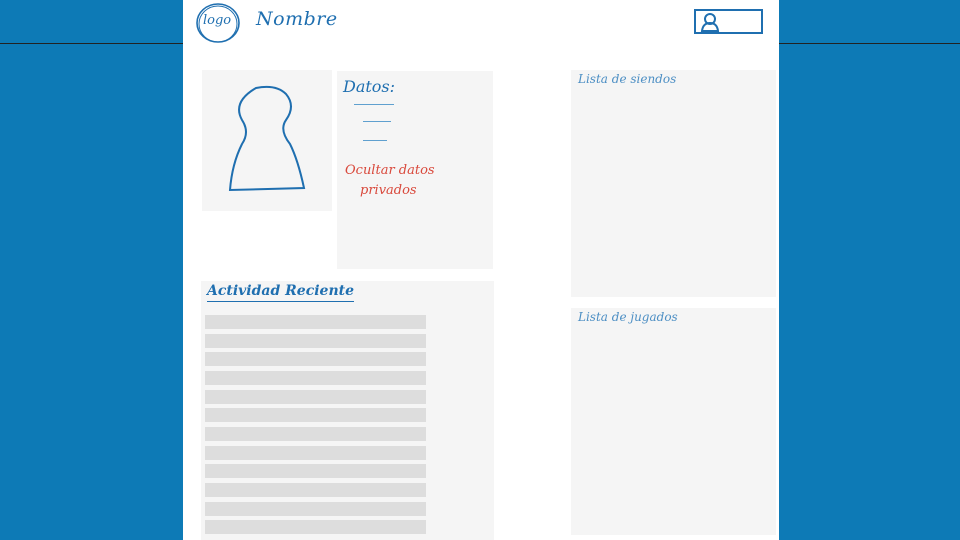 This screenshot has width=960, height=540. I want to click on avatar-placeholder-icon, so click(267, 138).